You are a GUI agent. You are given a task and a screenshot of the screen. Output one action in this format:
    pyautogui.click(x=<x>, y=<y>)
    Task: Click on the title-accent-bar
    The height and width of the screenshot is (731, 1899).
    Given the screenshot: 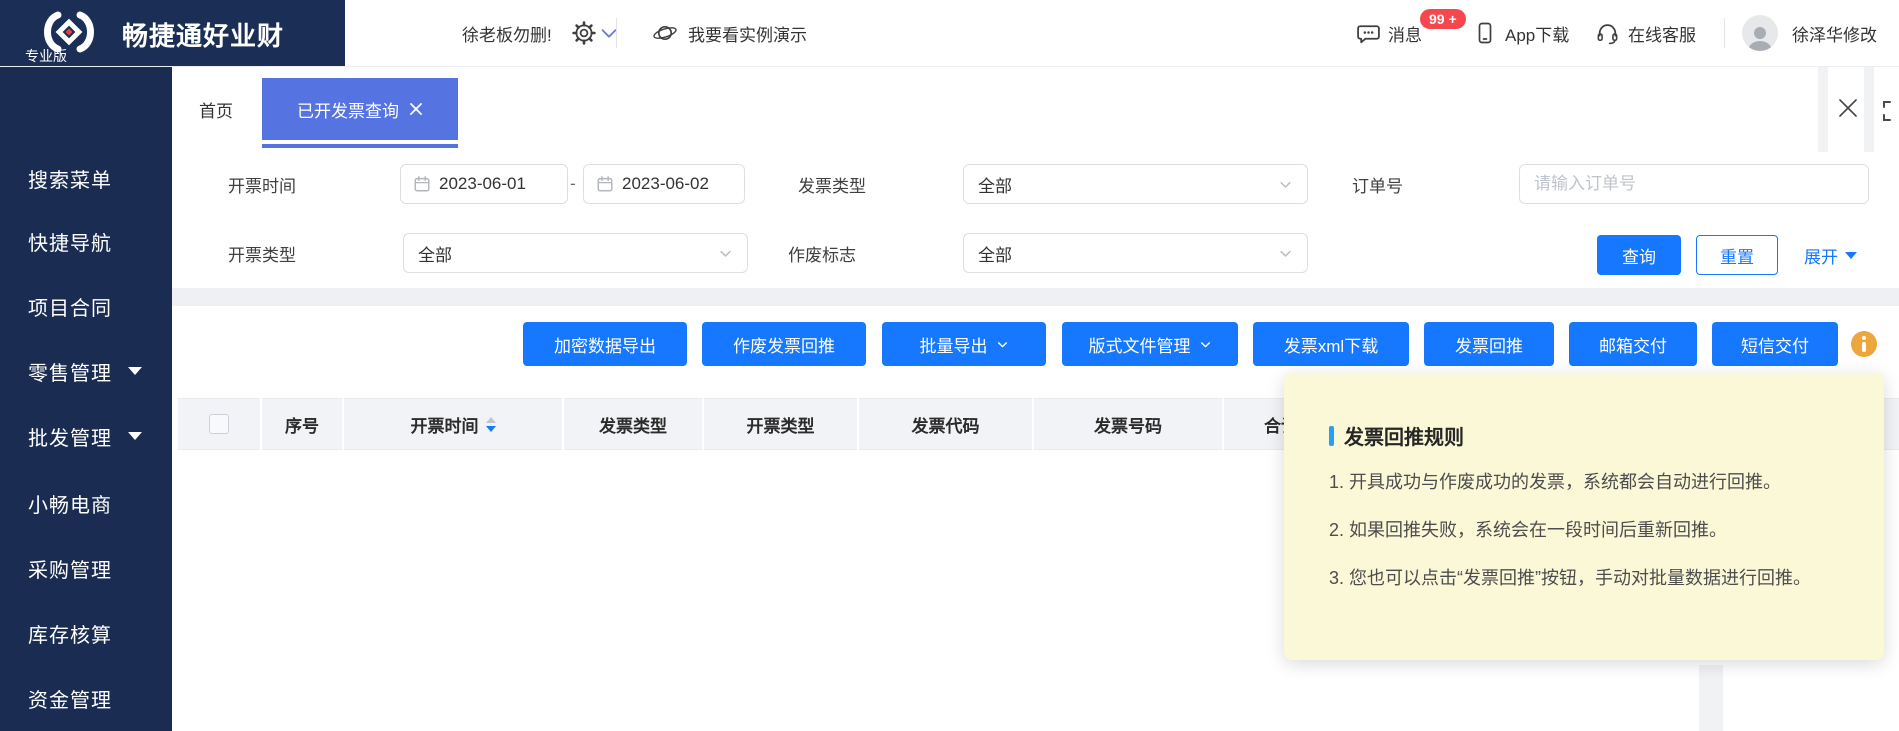 What is the action you would take?
    pyautogui.click(x=1331, y=435)
    